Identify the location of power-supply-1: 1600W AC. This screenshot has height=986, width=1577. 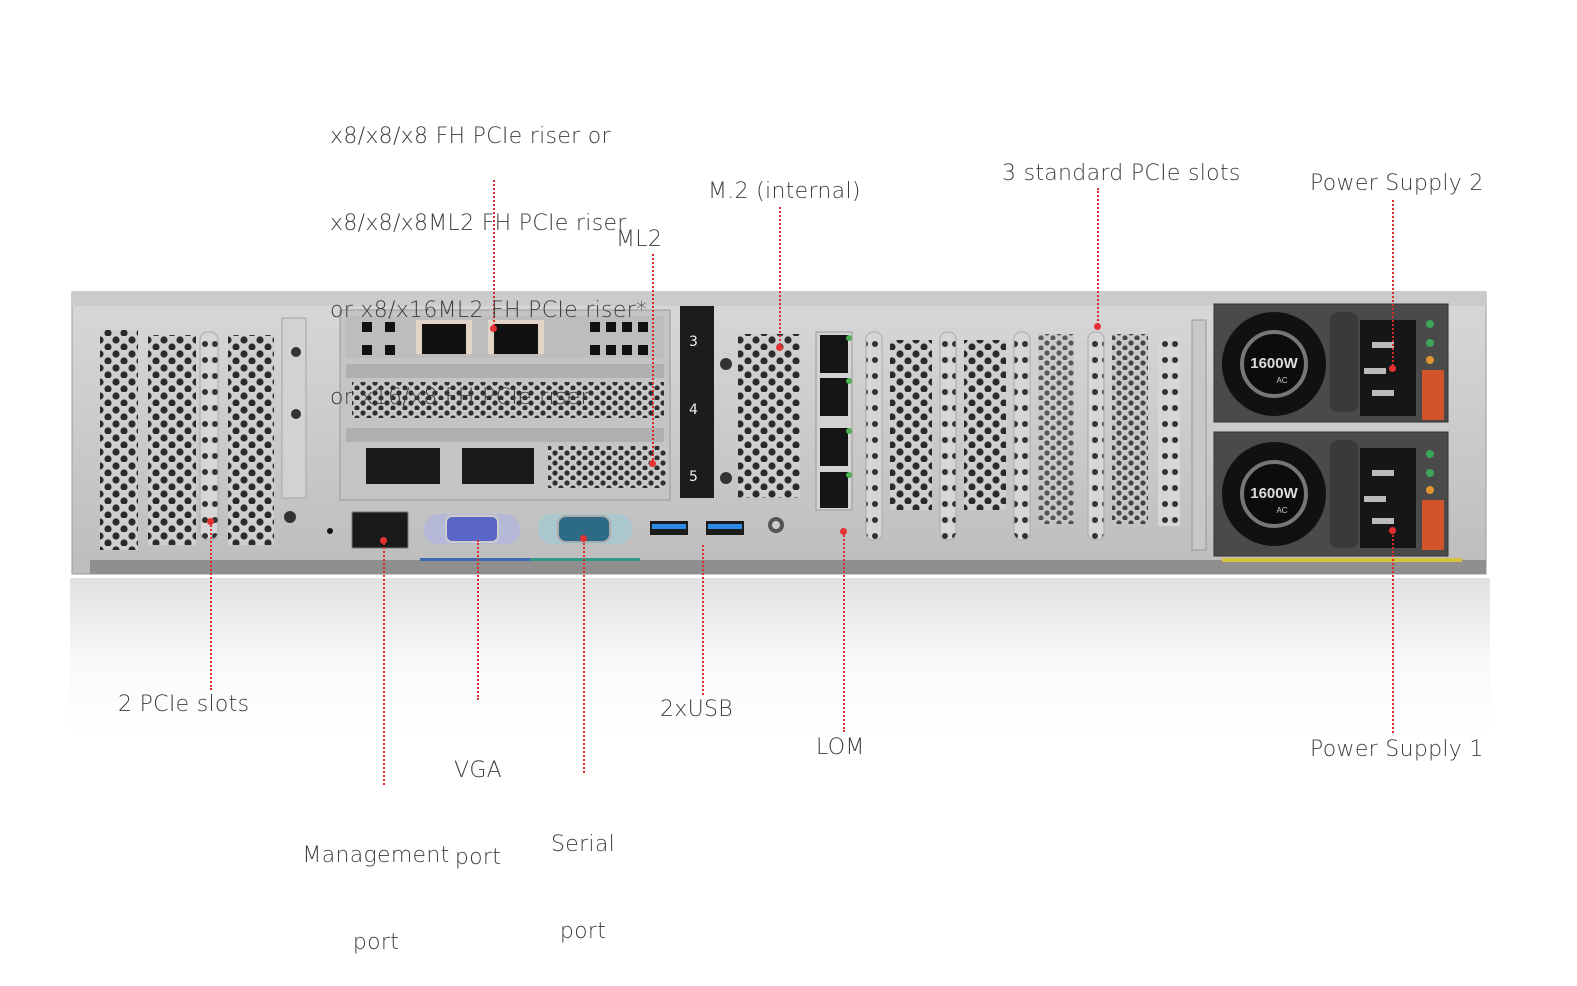
(1331, 494).